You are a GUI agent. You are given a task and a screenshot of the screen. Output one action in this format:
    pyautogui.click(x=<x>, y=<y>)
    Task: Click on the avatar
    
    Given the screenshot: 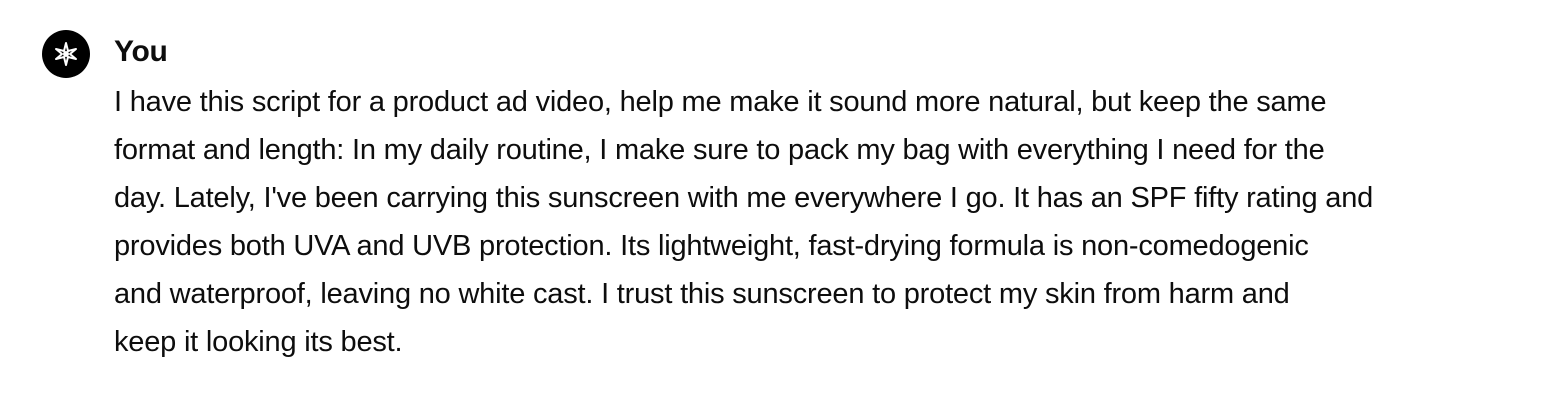 What is the action you would take?
    pyautogui.click(x=66, y=54)
    